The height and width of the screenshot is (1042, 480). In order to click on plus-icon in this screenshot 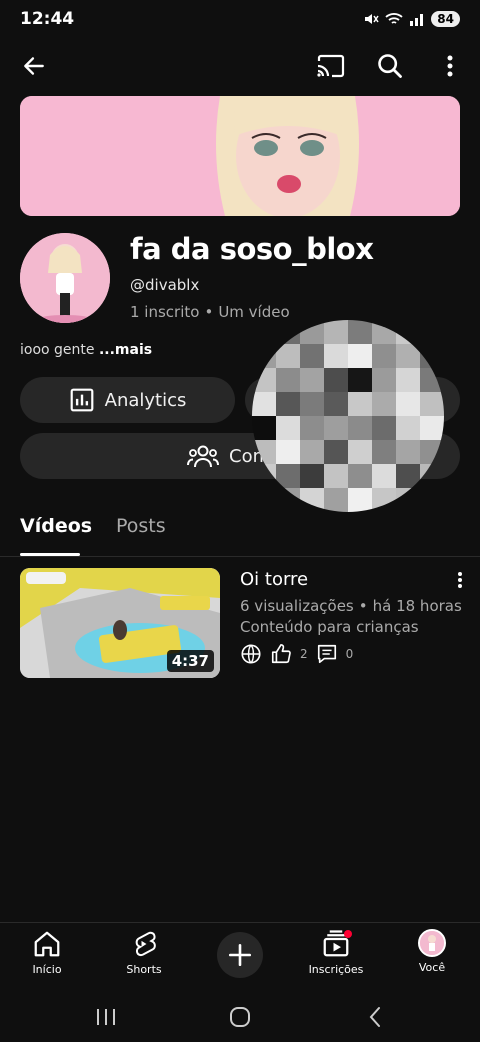, I will do `click(240, 955)`.